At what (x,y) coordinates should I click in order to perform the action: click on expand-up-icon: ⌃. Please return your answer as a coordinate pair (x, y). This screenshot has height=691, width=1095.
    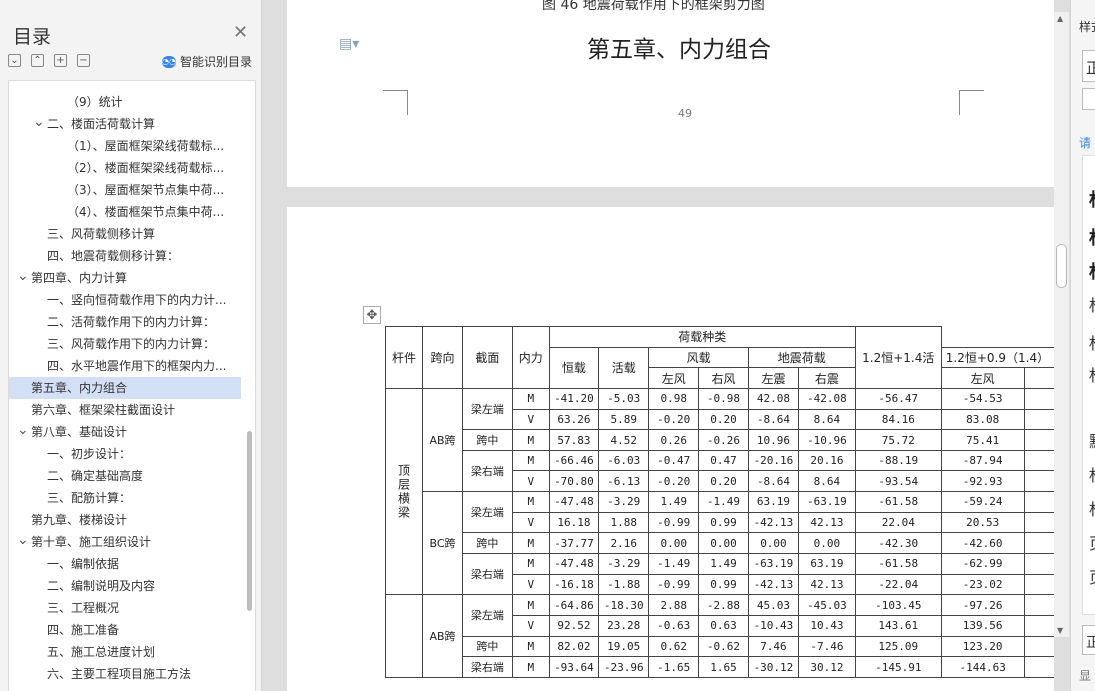
    Looking at the image, I should click on (37, 60).